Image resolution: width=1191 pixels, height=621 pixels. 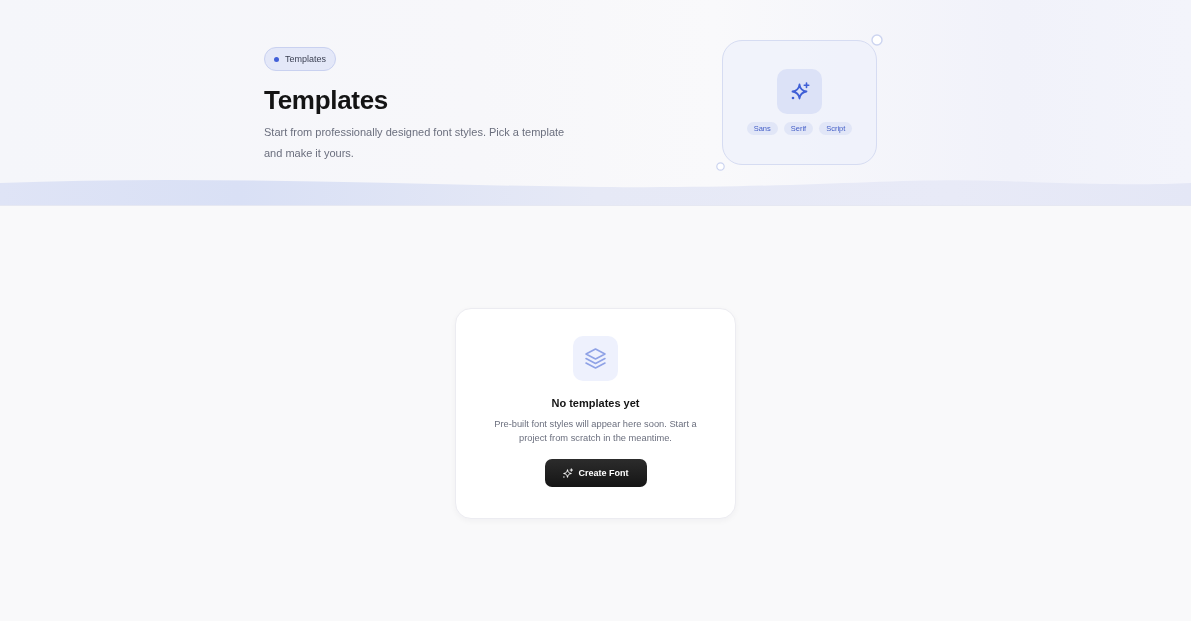 I want to click on layers-icon, so click(x=595, y=358).